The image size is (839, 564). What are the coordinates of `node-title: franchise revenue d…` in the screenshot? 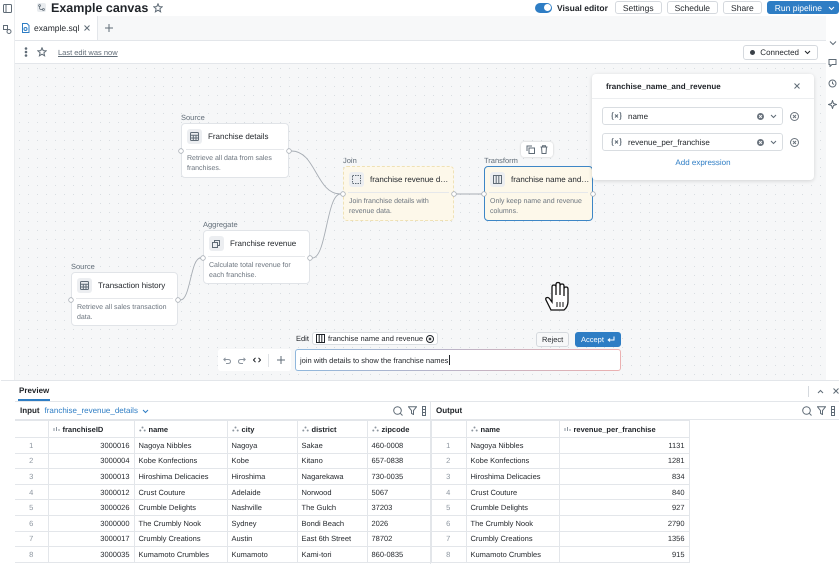 It's located at (409, 179).